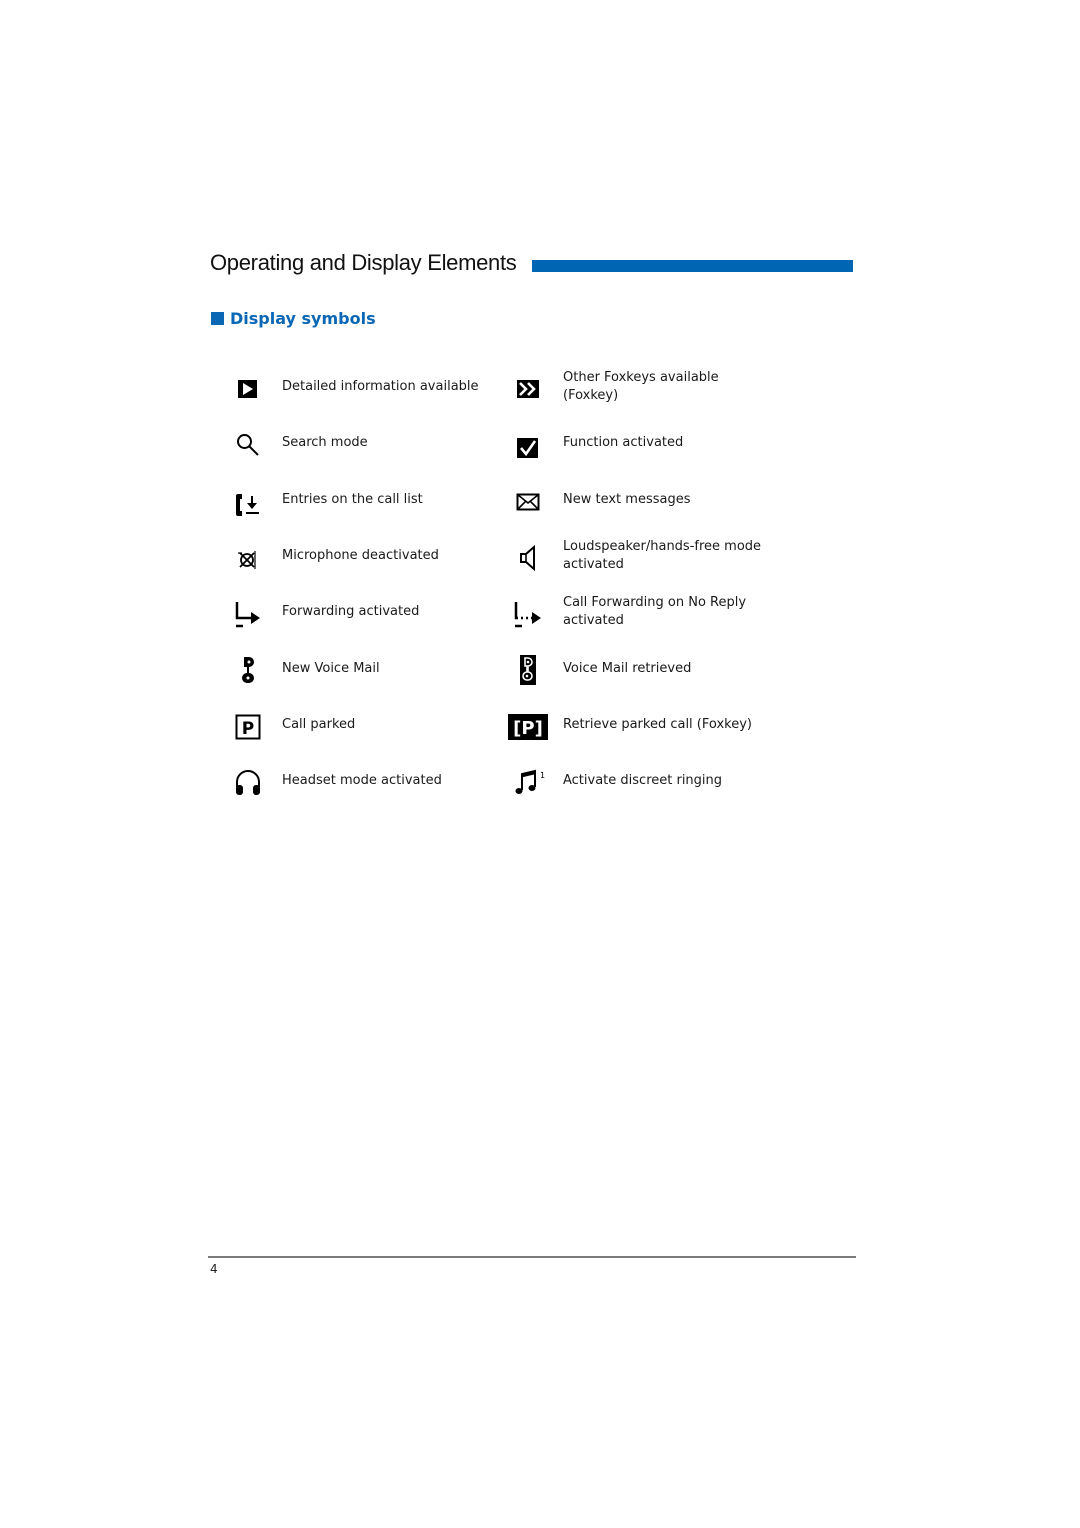 The image size is (1080, 1528). Describe the element at coordinates (662, 546) in the screenshot. I see `symbol-label-line: Loudspeaker/hands-free mode` at that location.